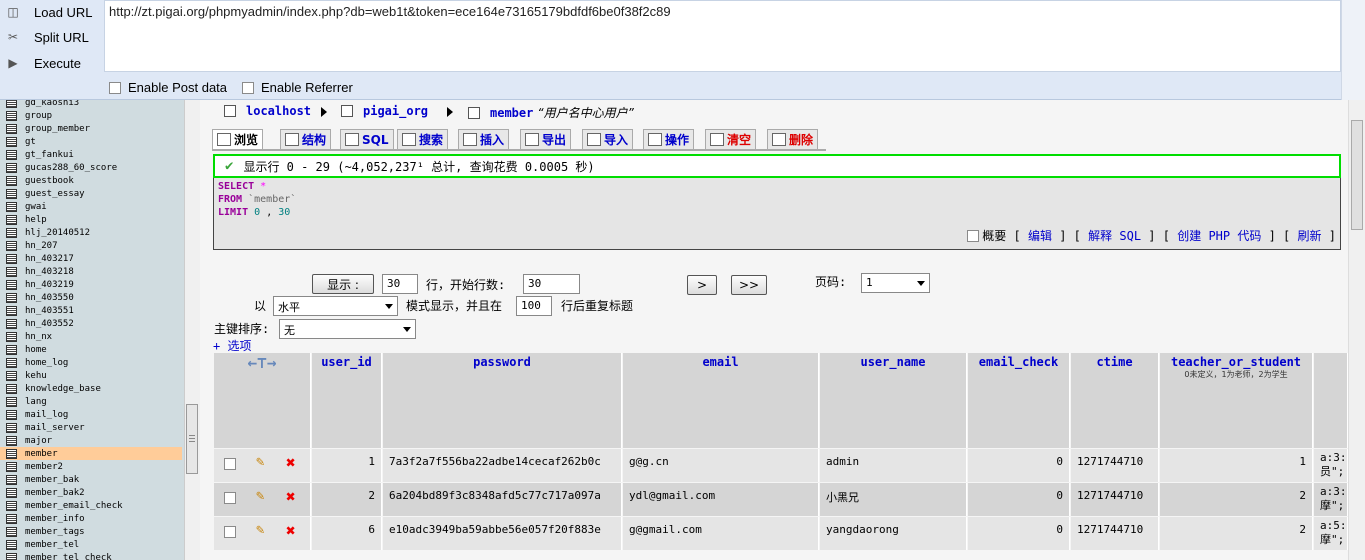 Image resolution: width=1365 pixels, height=560 pixels. Describe the element at coordinates (1331, 400) in the screenshot. I see `col-header-more` at that location.